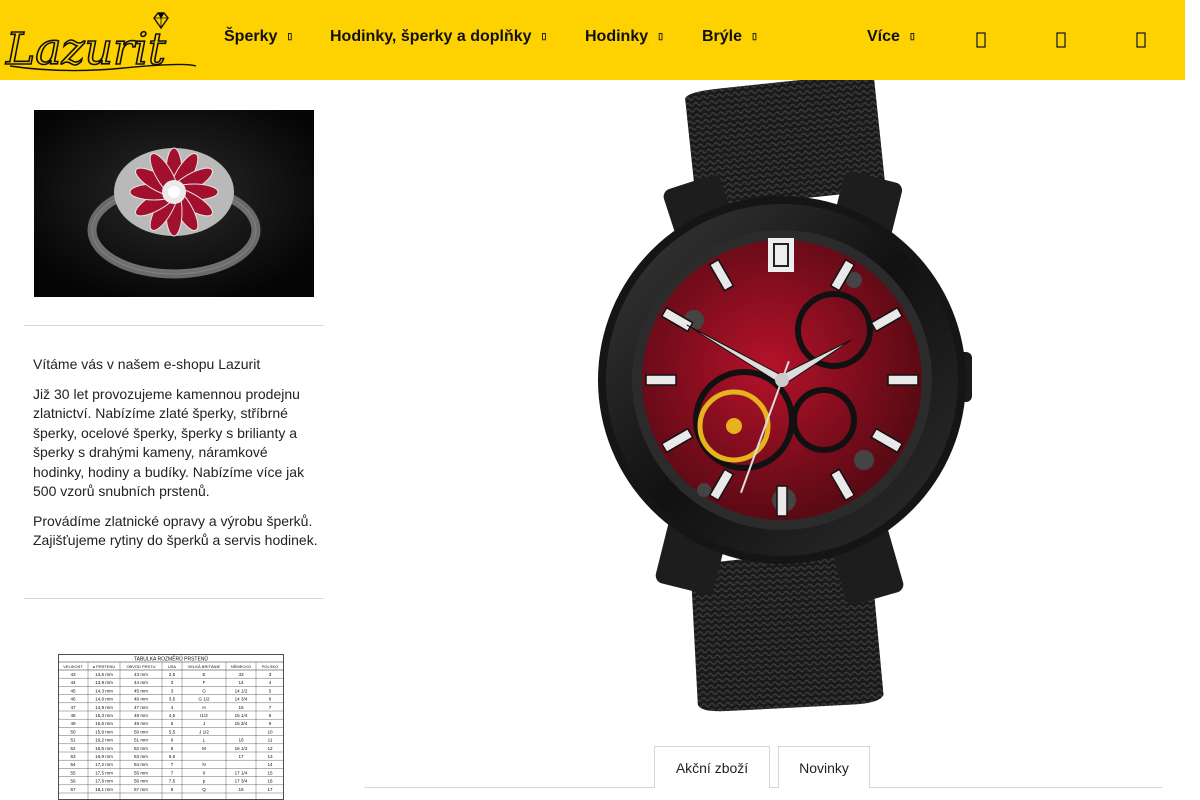 Image resolution: width=1200 pixels, height=800 pixels. What do you see at coordinates (241, 781) in the screenshot?
I see `size-table-cell: 17 3/4` at bounding box center [241, 781].